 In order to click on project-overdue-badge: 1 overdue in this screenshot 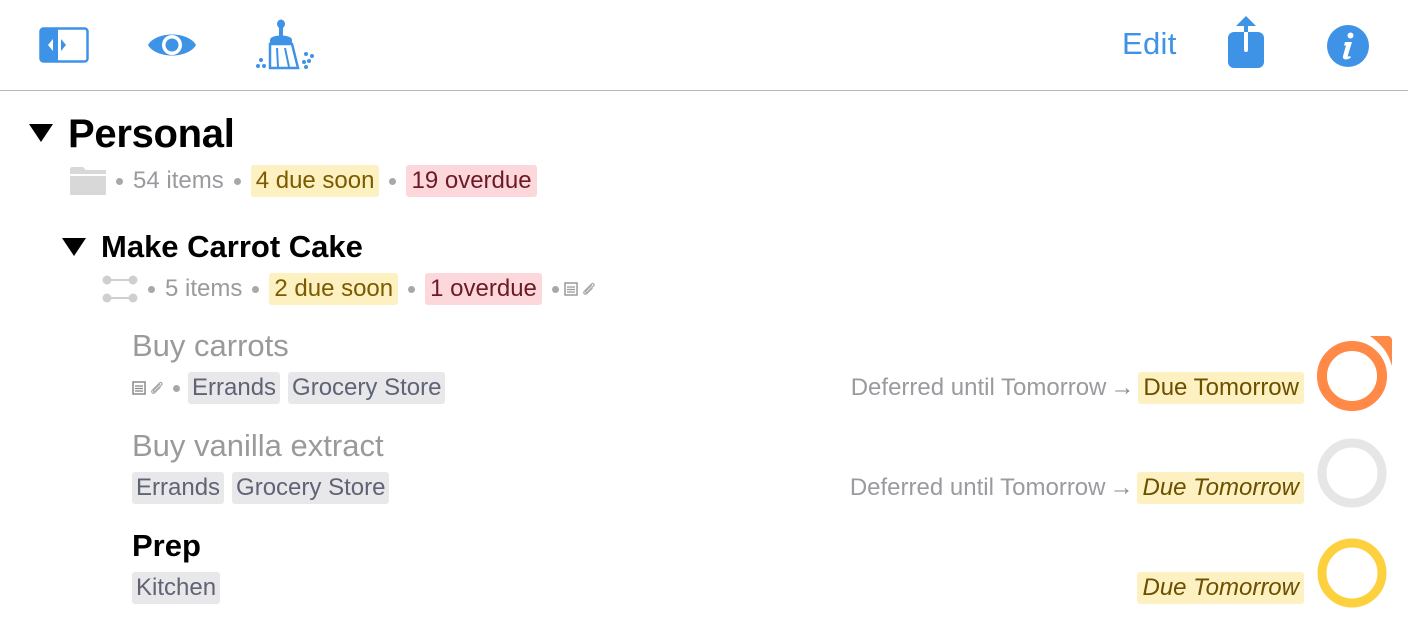, I will do `click(483, 289)`.